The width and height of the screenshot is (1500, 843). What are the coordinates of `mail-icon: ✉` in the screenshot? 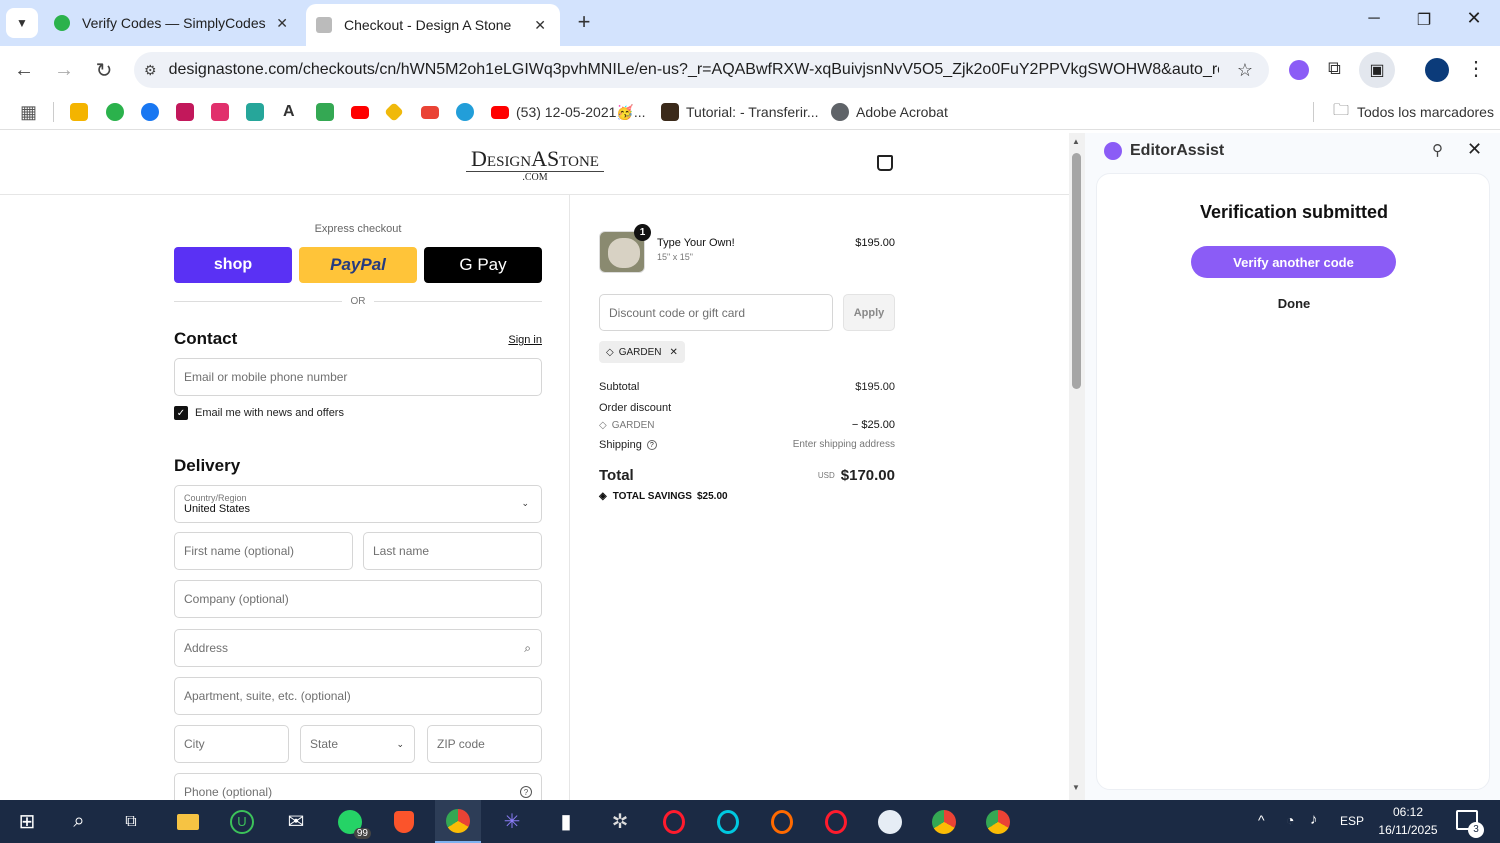 It's located at (296, 821).